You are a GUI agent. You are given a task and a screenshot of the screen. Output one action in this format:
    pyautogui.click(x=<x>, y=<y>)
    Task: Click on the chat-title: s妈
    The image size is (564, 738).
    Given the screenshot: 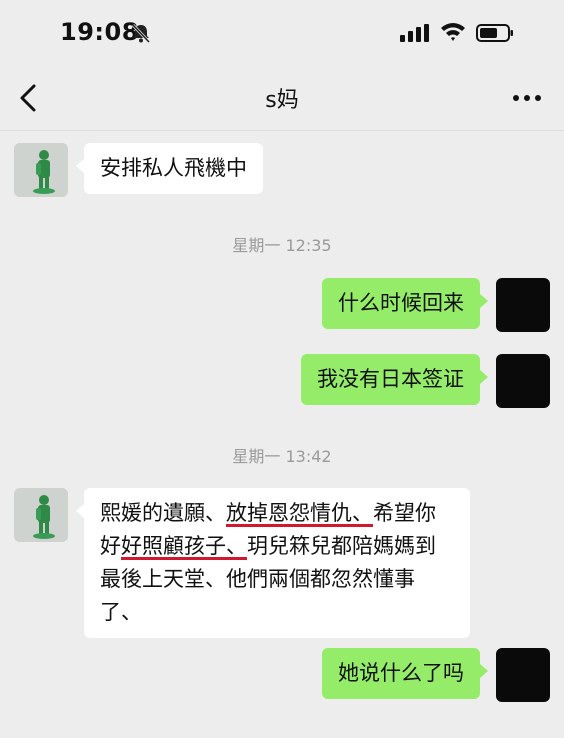 What is the action you would take?
    pyautogui.click(x=282, y=100)
    